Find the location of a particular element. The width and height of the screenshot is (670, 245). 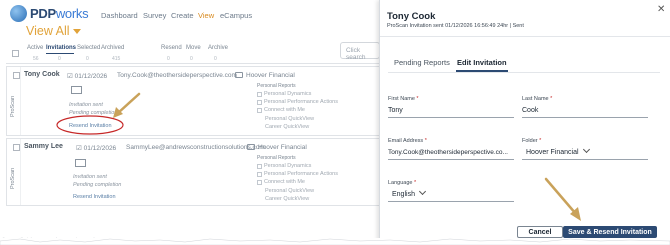

annotation-arrow-circle is located at coordinates (98, 113).